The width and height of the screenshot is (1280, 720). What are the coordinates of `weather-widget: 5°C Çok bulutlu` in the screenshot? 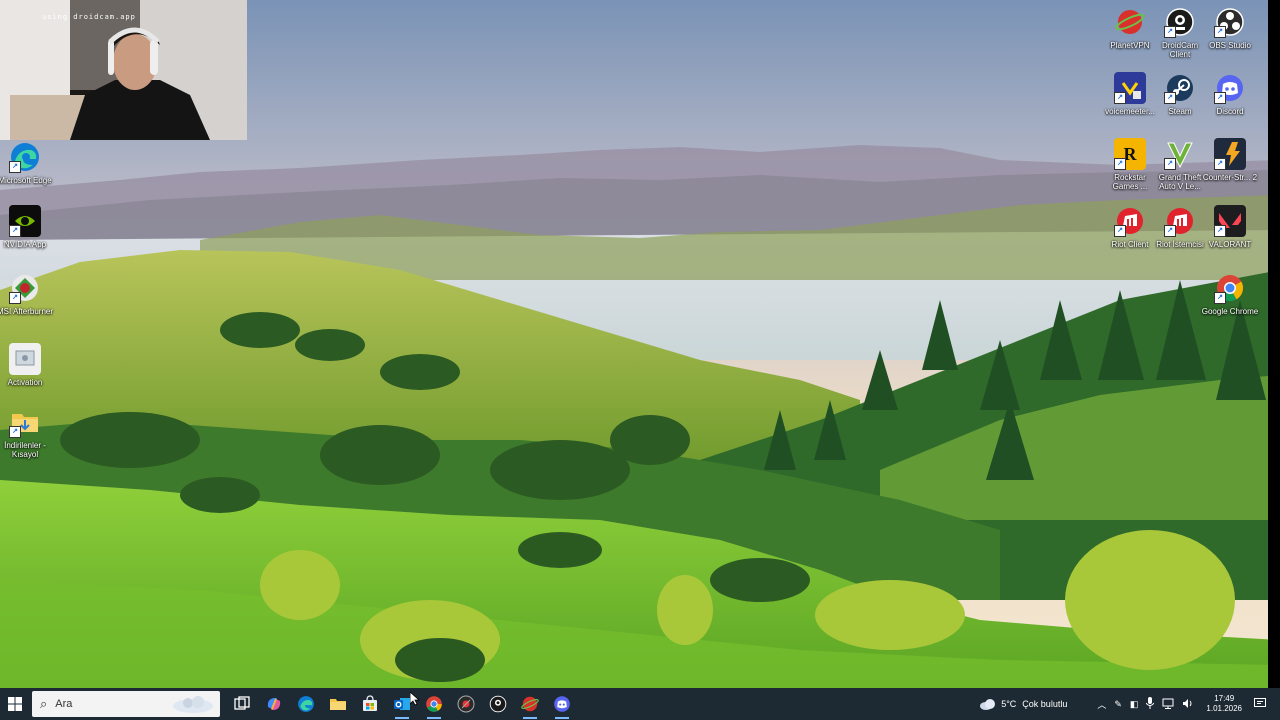 It's located at (1023, 704).